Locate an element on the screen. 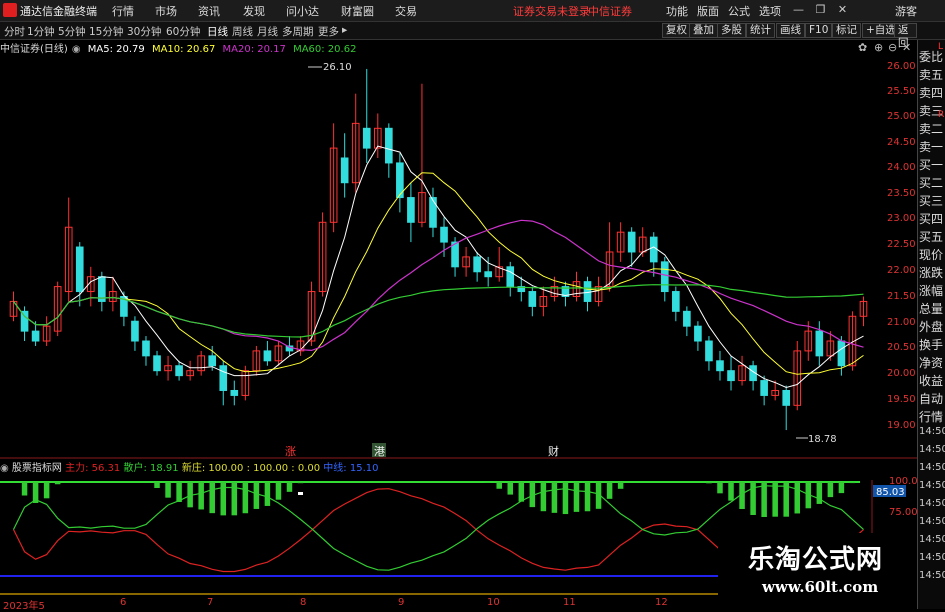 The height and width of the screenshot is (612, 945). indicator-name: 股票指标网 is located at coordinates (37, 468).